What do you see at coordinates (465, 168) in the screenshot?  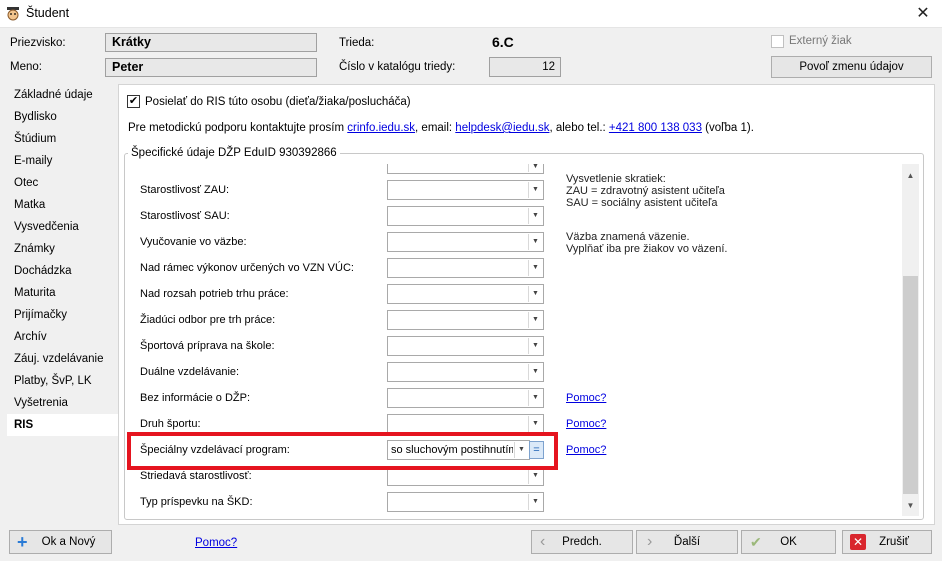 I see `combo-partial: ▼` at bounding box center [465, 168].